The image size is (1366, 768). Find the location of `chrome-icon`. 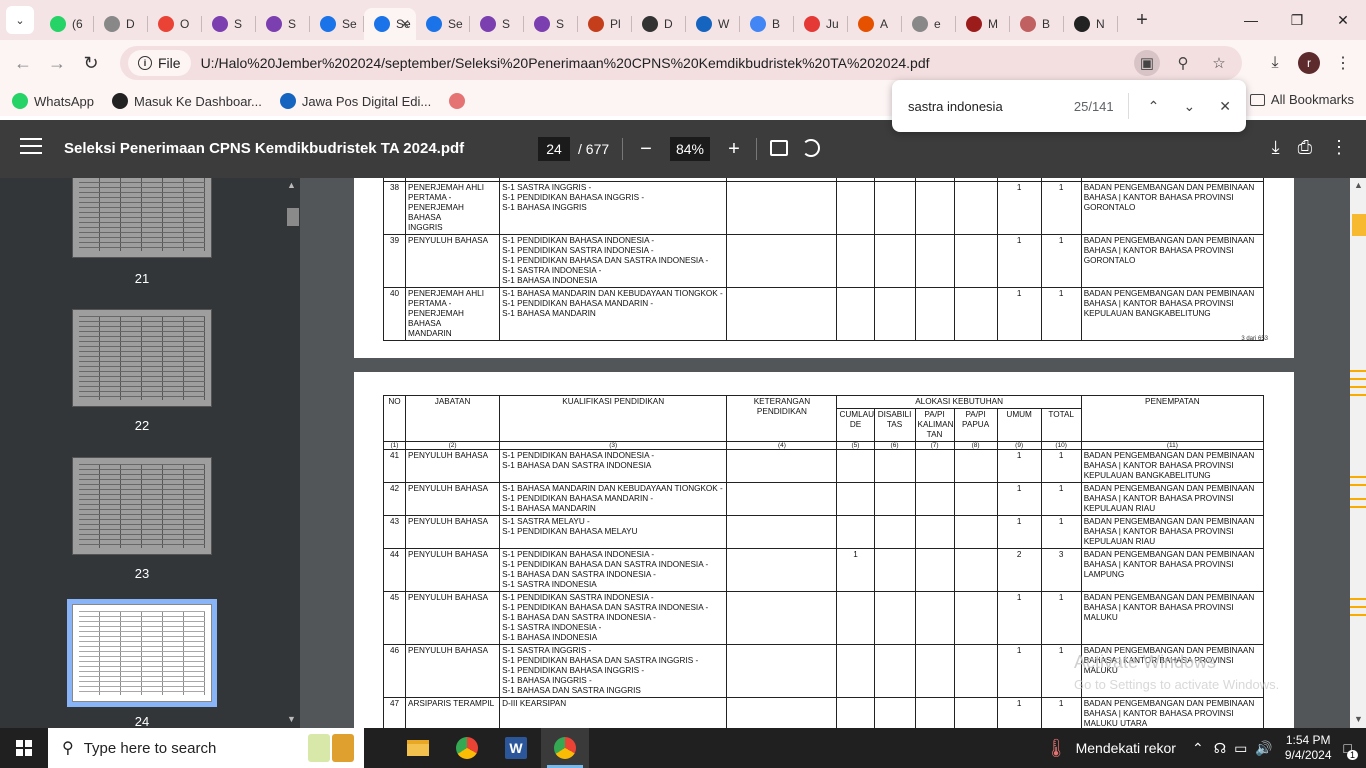

chrome-icon is located at coordinates (467, 748).